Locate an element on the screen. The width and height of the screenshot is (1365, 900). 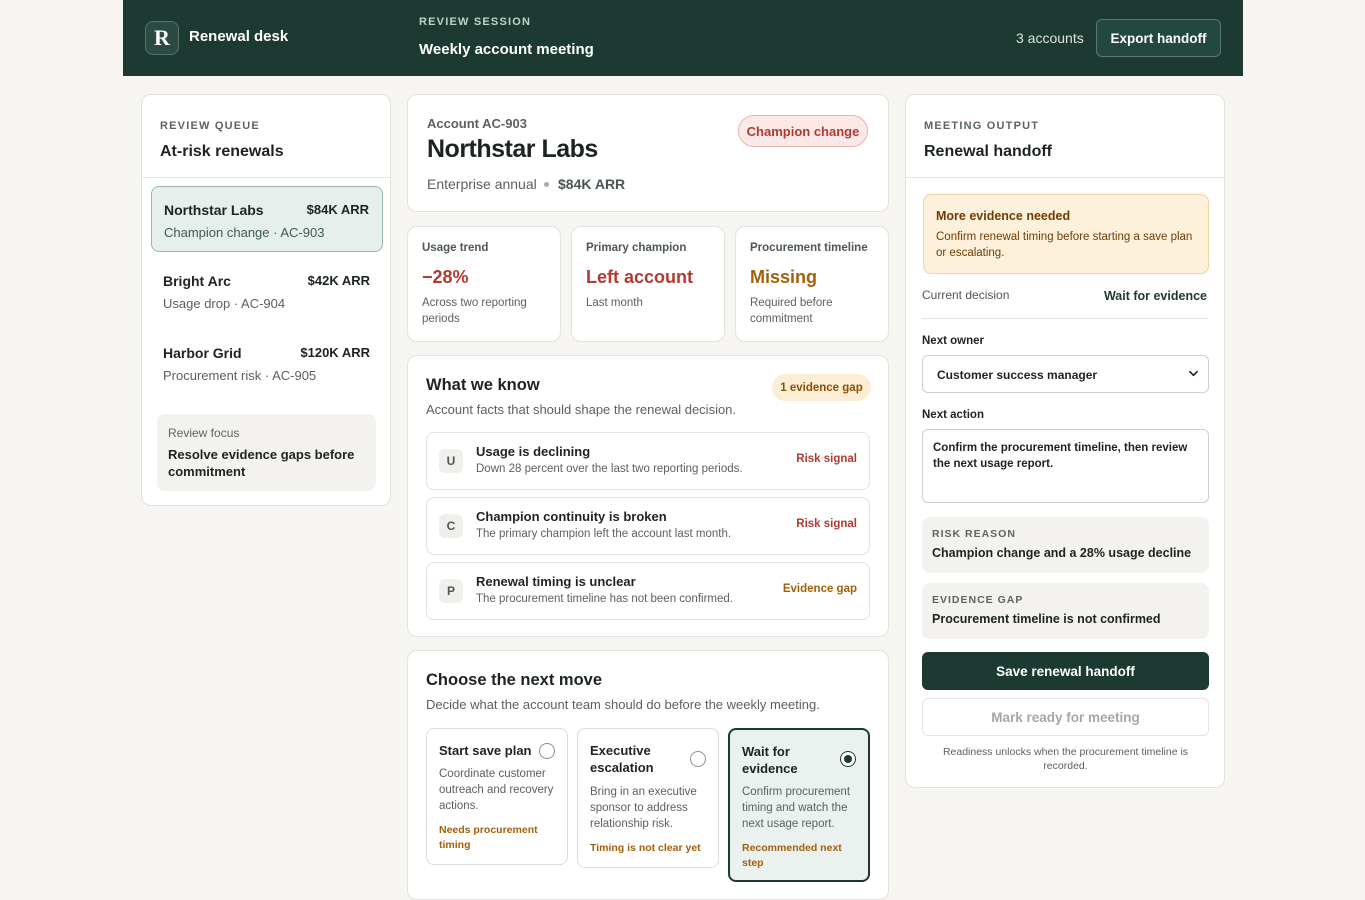
option-note: Needs procurement timing is located at coordinates (488, 837).